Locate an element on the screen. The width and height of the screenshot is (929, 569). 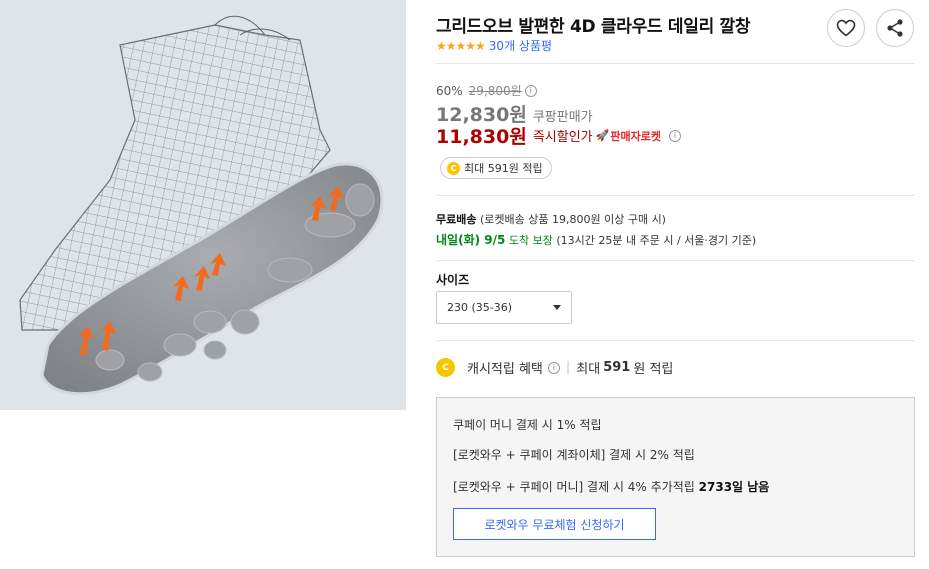
days-remaining: 2733일 남음 is located at coordinates (734, 487).